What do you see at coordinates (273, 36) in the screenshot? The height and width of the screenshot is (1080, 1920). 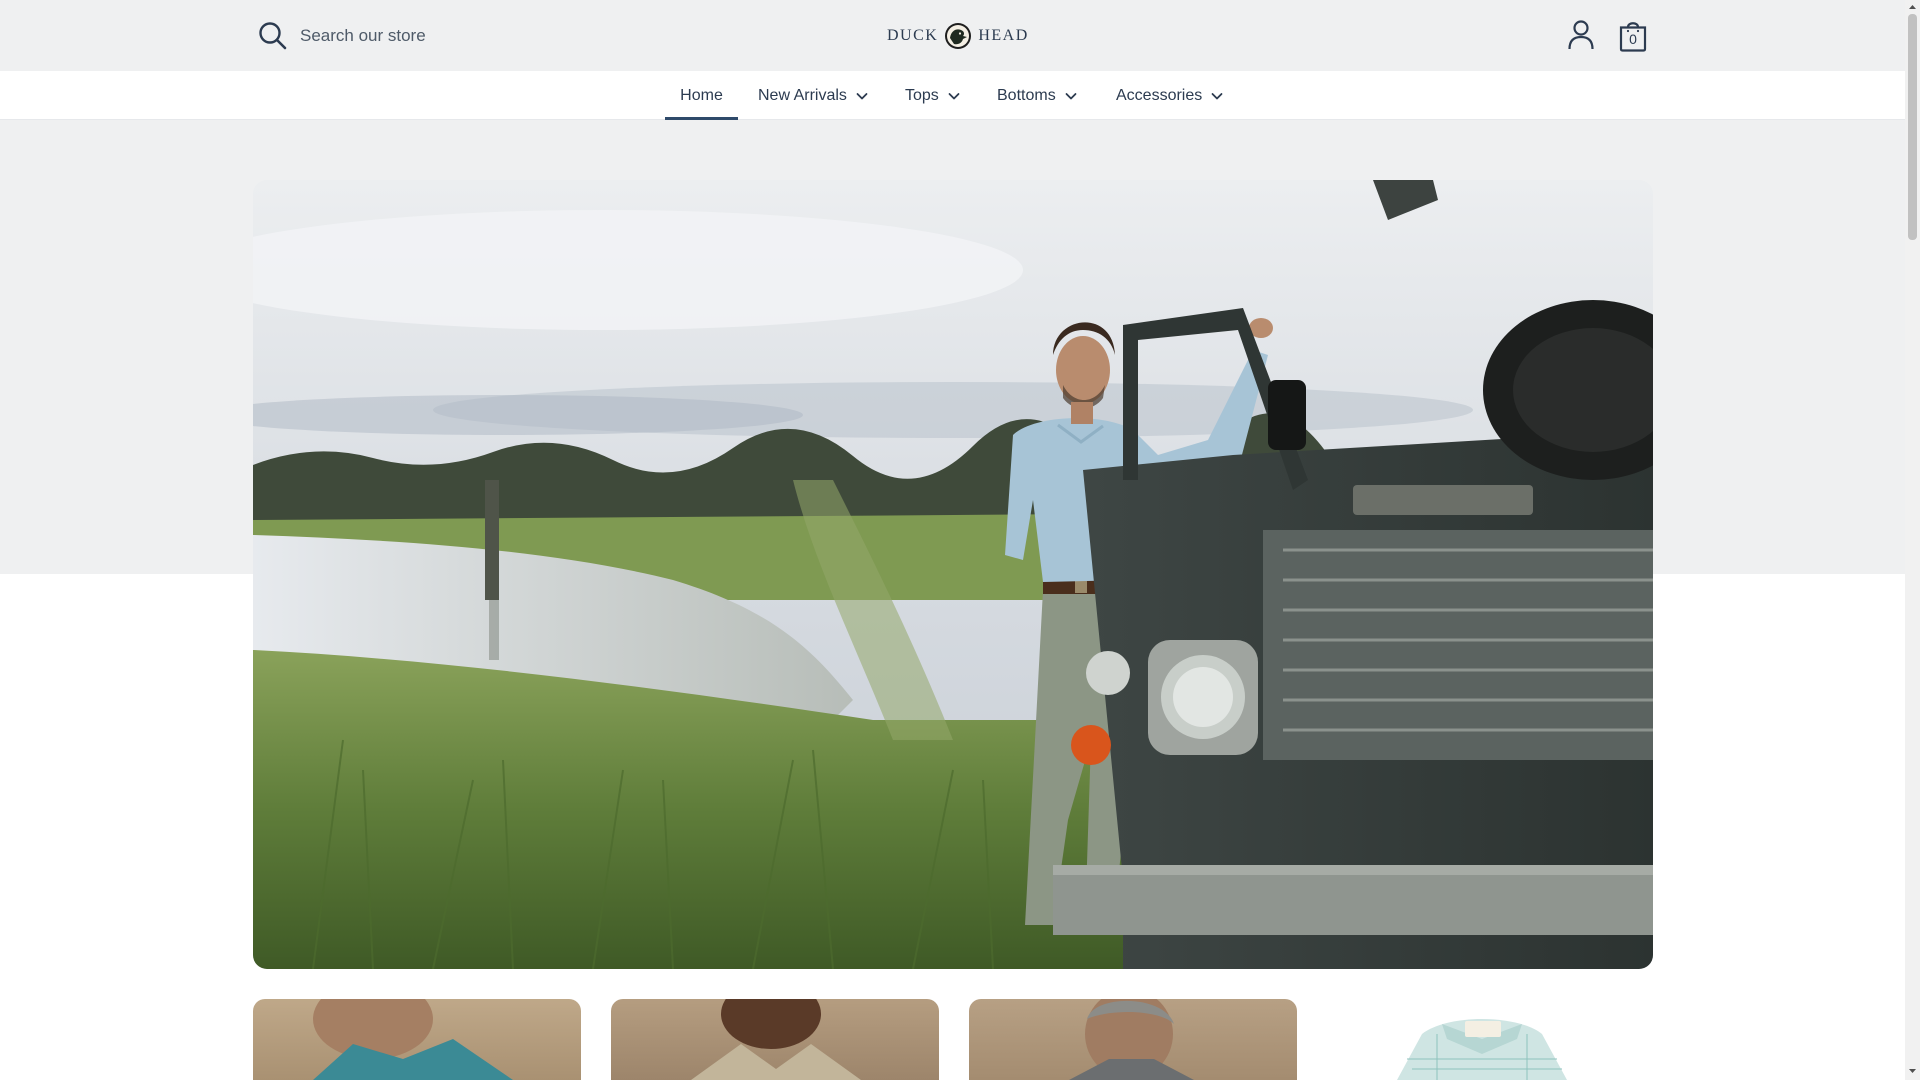 I see `search-icon` at bounding box center [273, 36].